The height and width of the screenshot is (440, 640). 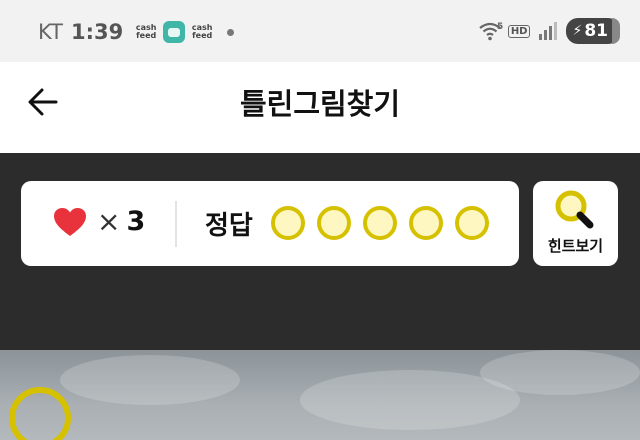 I want to click on answer-slots, so click(x=386, y=223).